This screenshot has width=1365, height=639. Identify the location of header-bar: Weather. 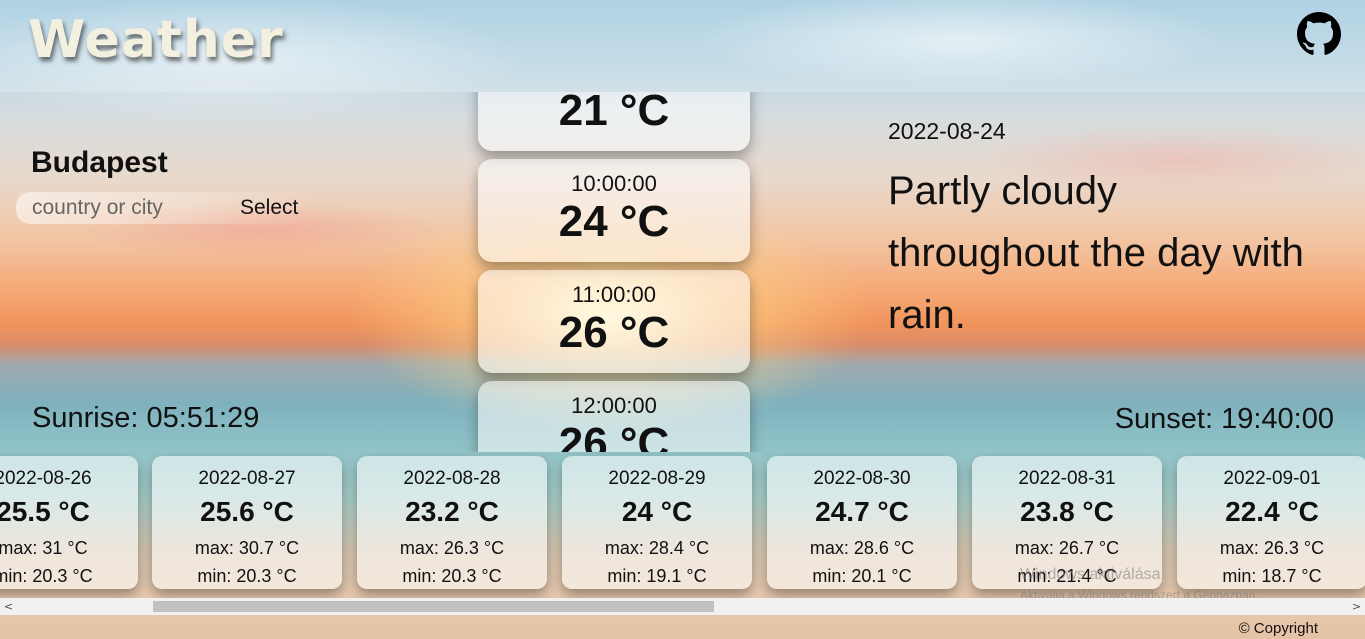
(682, 46).